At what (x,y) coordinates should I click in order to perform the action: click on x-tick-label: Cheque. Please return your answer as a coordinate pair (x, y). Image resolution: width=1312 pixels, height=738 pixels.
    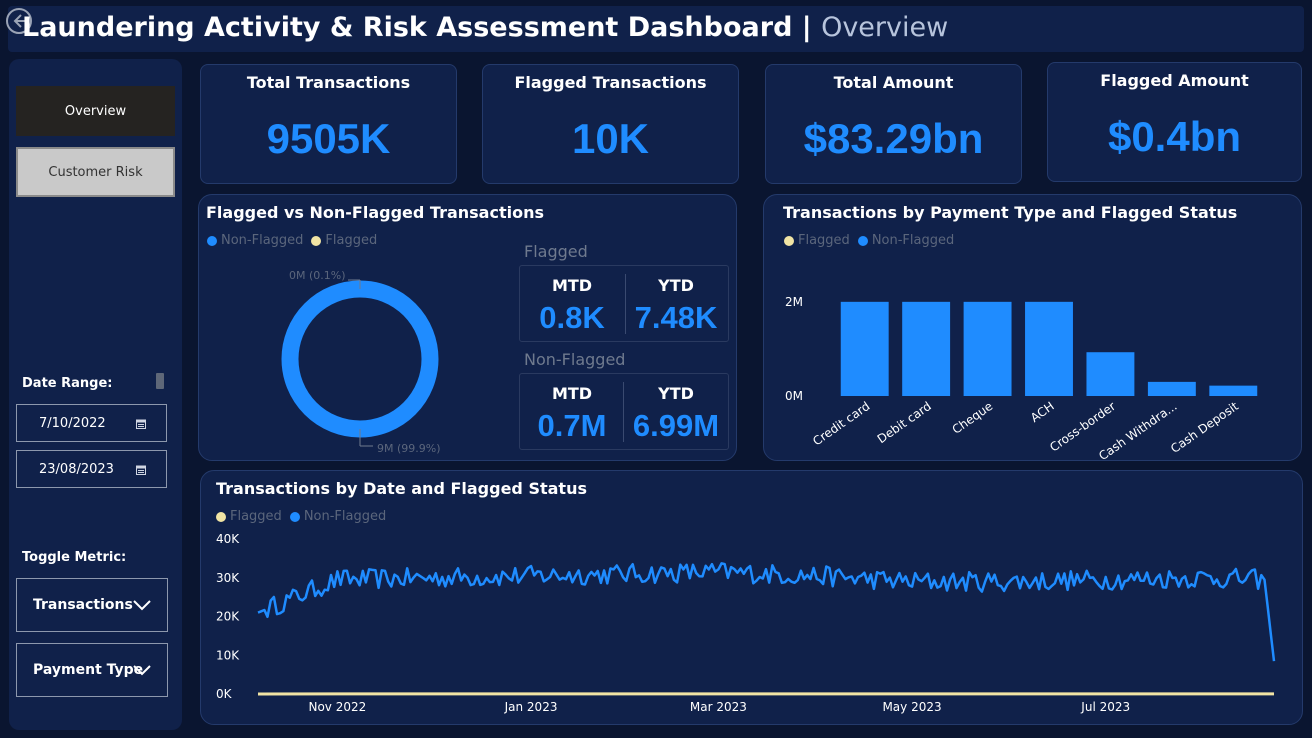
    Looking at the image, I should click on (973, 418).